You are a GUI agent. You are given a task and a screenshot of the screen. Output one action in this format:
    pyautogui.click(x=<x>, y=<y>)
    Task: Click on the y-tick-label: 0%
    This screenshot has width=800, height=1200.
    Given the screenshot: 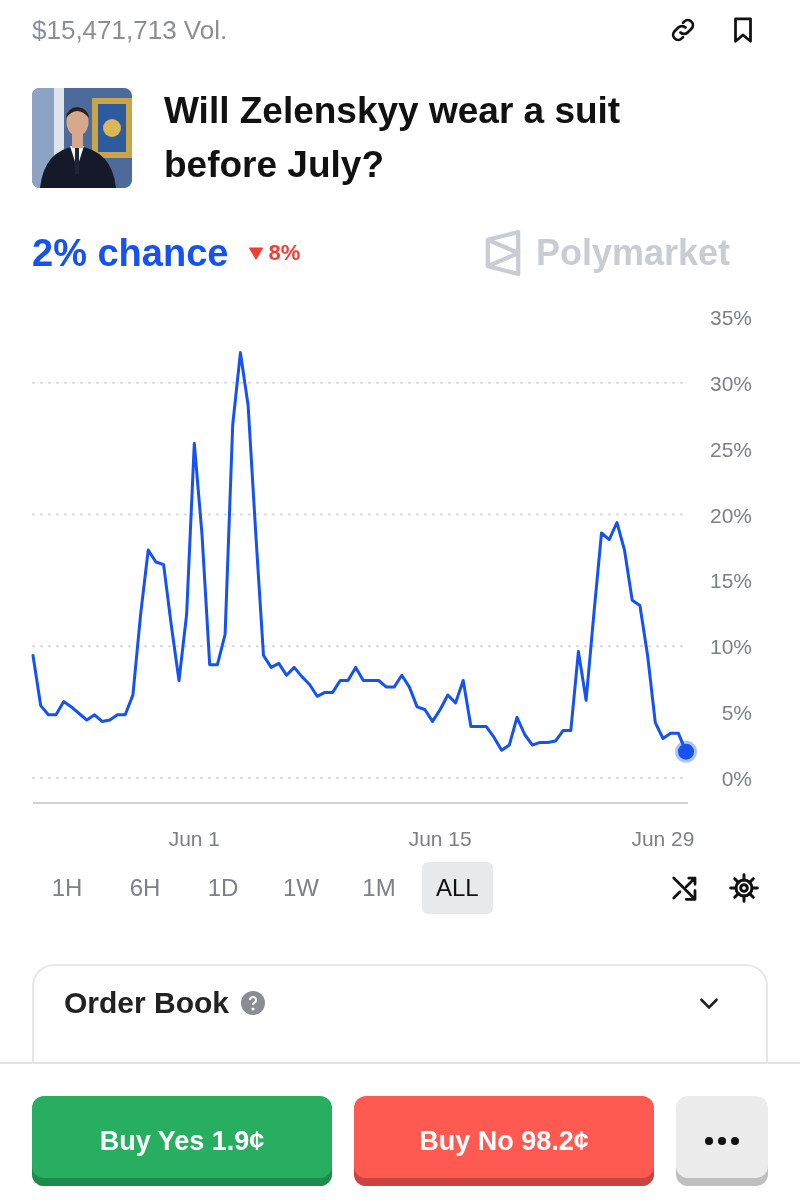 What is the action you would take?
    pyautogui.click(x=736, y=778)
    